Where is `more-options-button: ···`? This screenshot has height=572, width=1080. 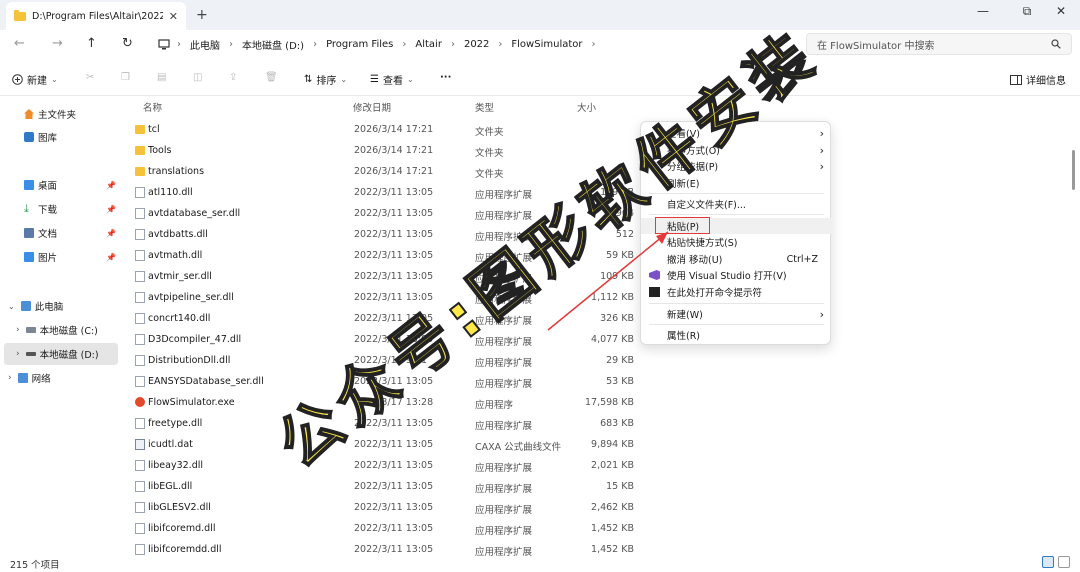
more-options-button: ··· is located at coordinates (445, 77).